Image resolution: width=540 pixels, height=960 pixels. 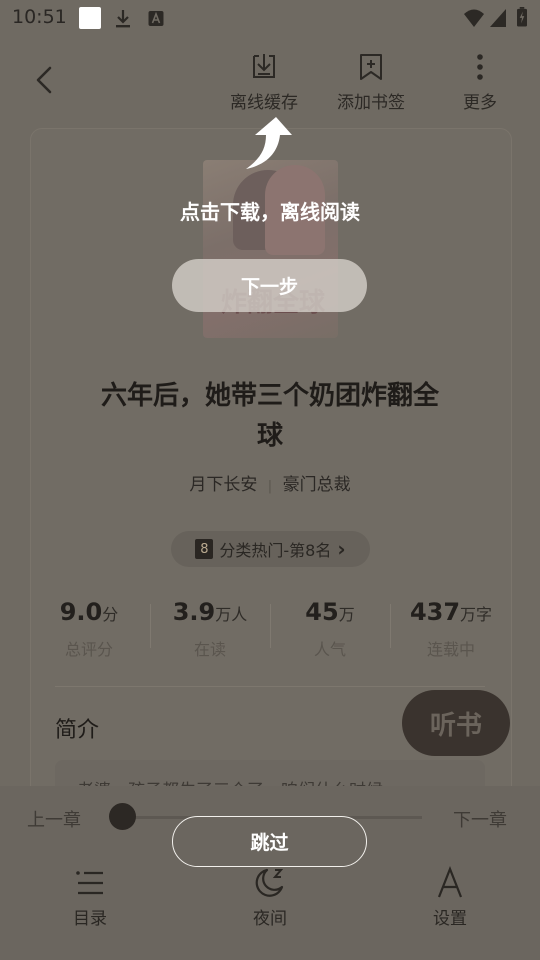 What do you see at coordinates (456, 723) in the screenshot?
I see `listen-book-button: 听书` at bounding box center [456, 723].